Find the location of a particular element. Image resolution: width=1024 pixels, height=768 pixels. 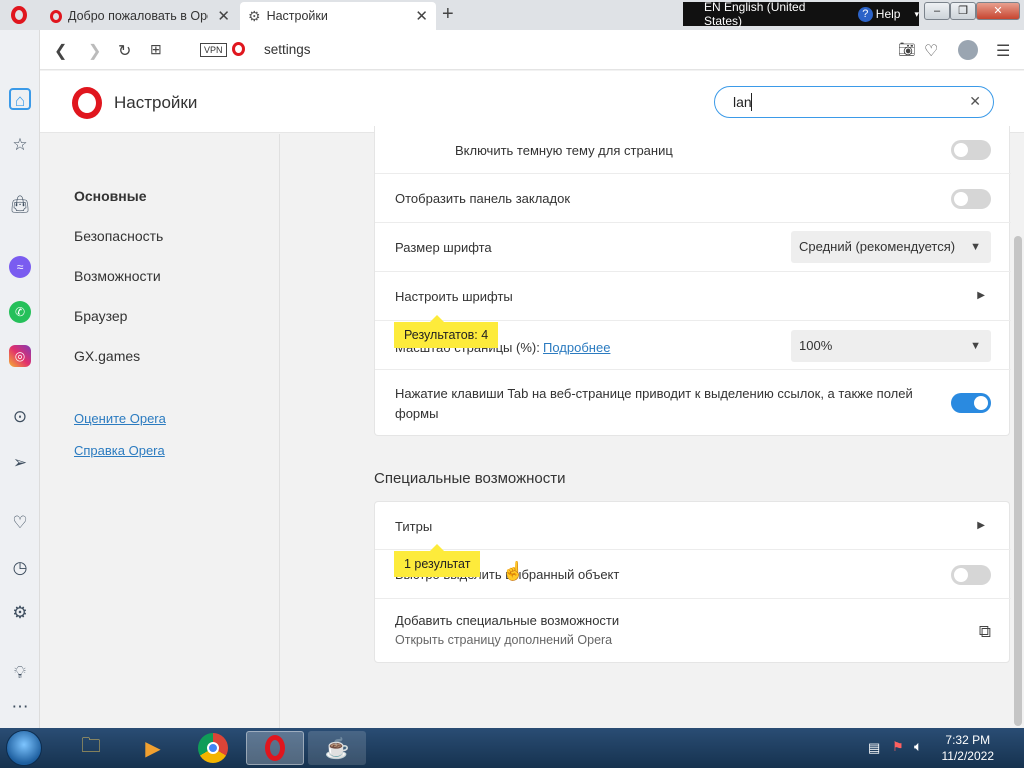

tab-settings: ⚙ Настройки ✕ is located at coordinates (338, 16).